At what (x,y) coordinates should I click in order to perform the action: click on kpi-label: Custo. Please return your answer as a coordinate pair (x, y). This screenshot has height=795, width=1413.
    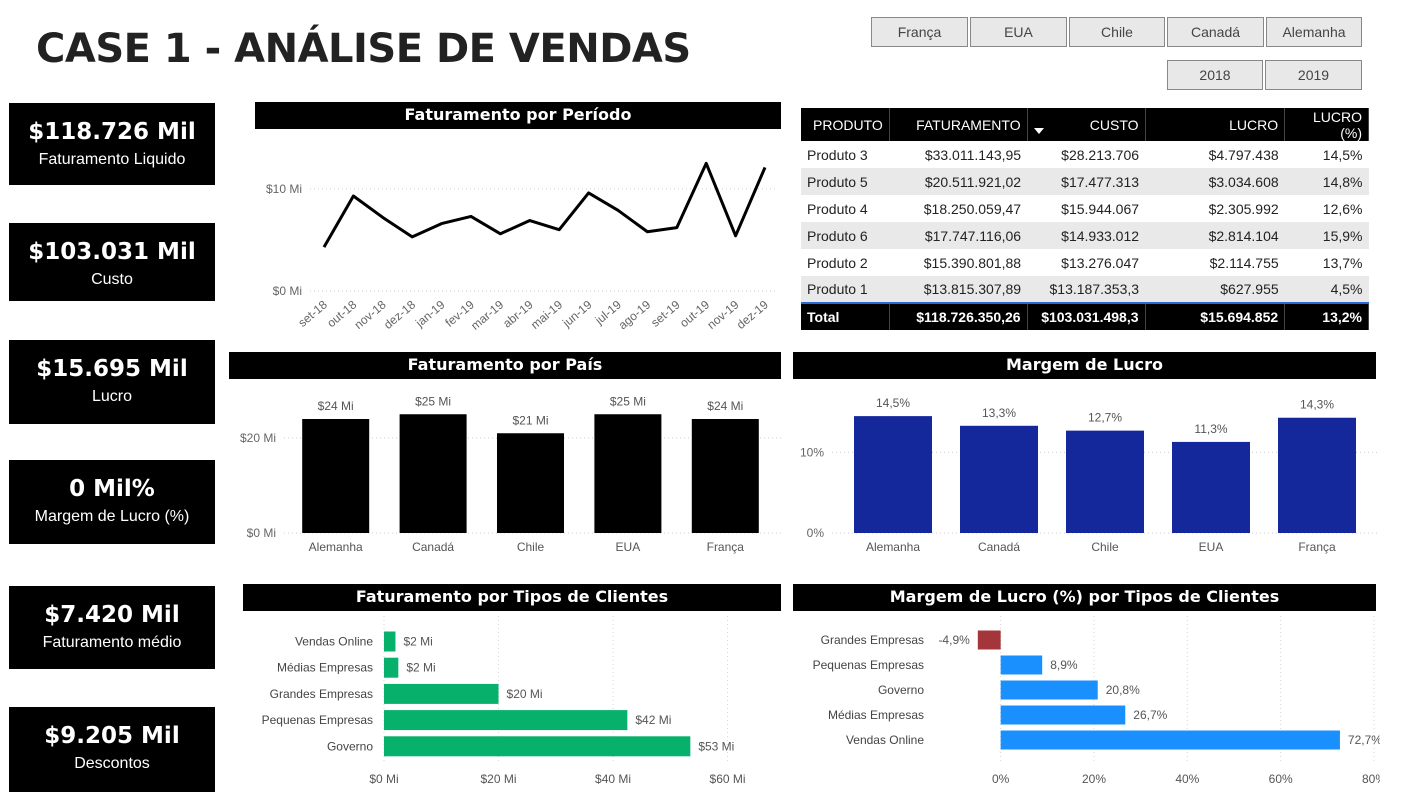
    Looking at the image, I should click on (112, 279).